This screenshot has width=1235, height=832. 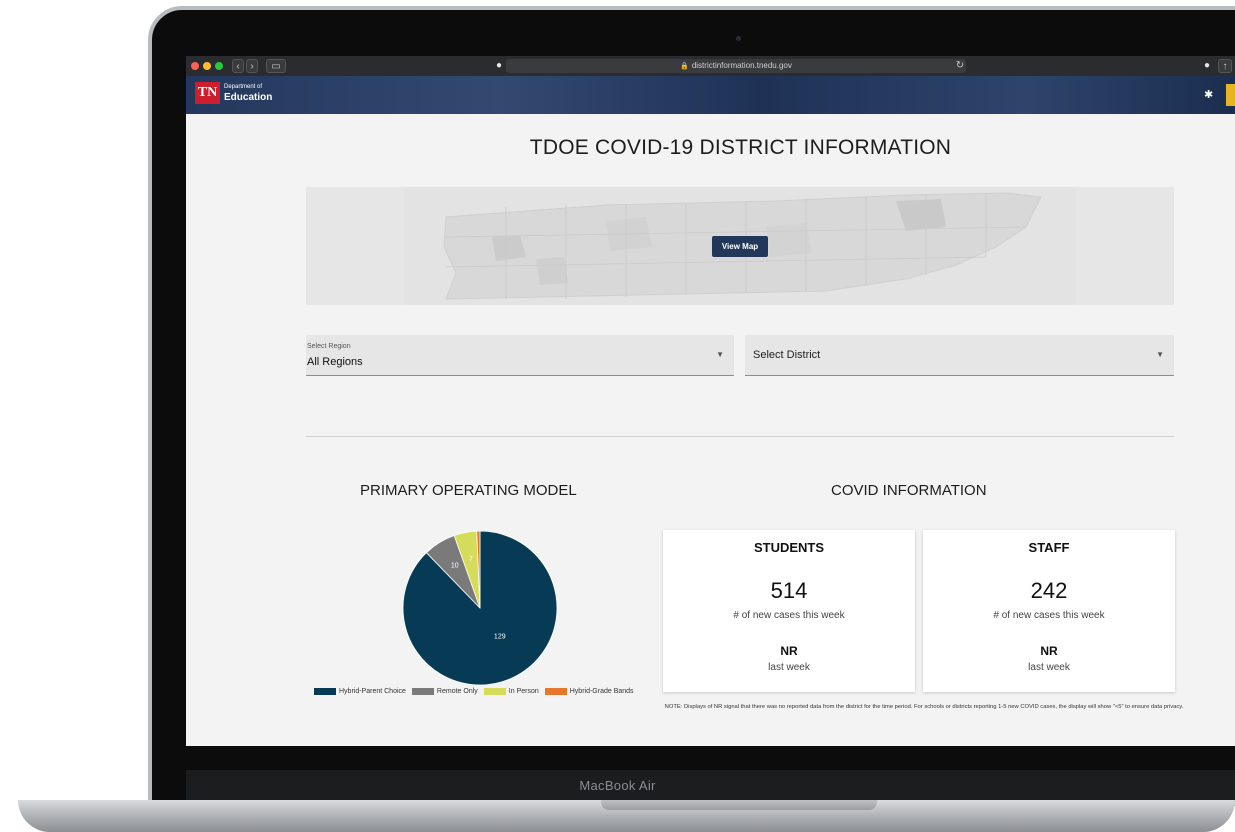 I want to click on region-select-value: All Regions, so click(x=335, y=362).